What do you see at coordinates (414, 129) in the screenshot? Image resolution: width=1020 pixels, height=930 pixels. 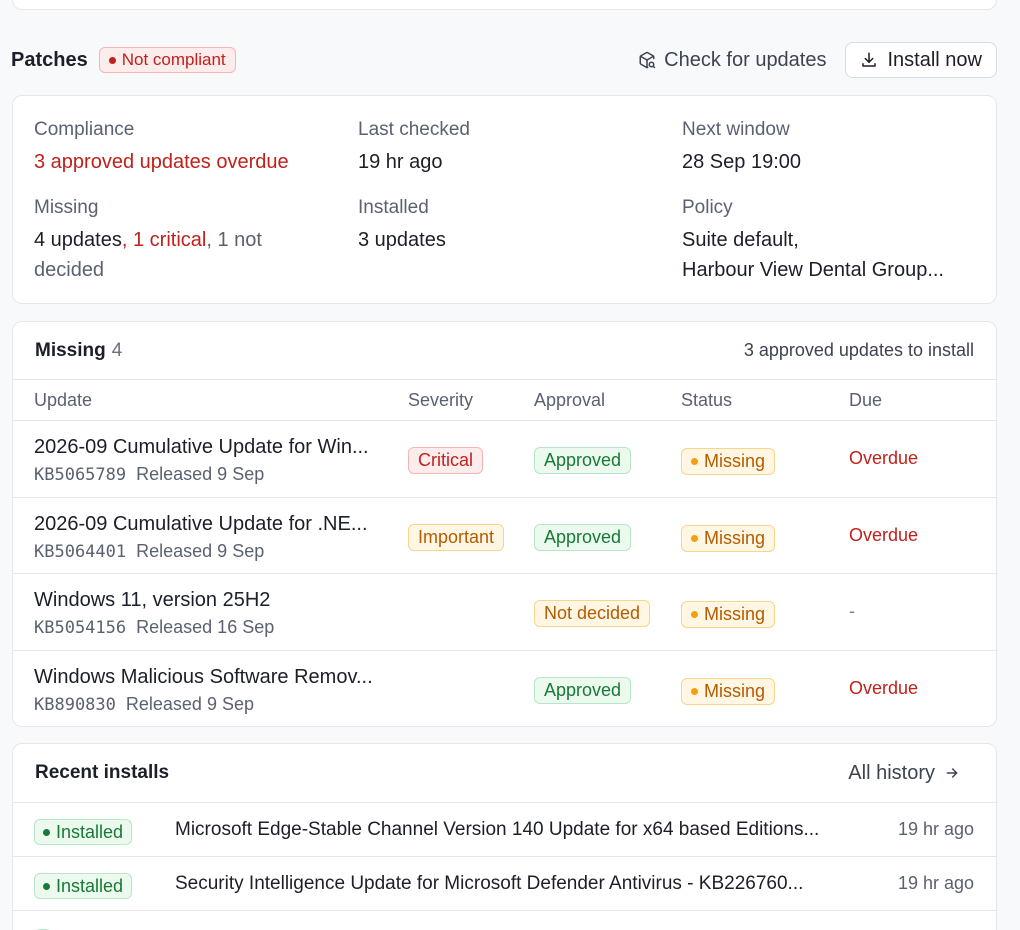 I see `last-checked-label: Last checked` at bounding box center [414, 129].